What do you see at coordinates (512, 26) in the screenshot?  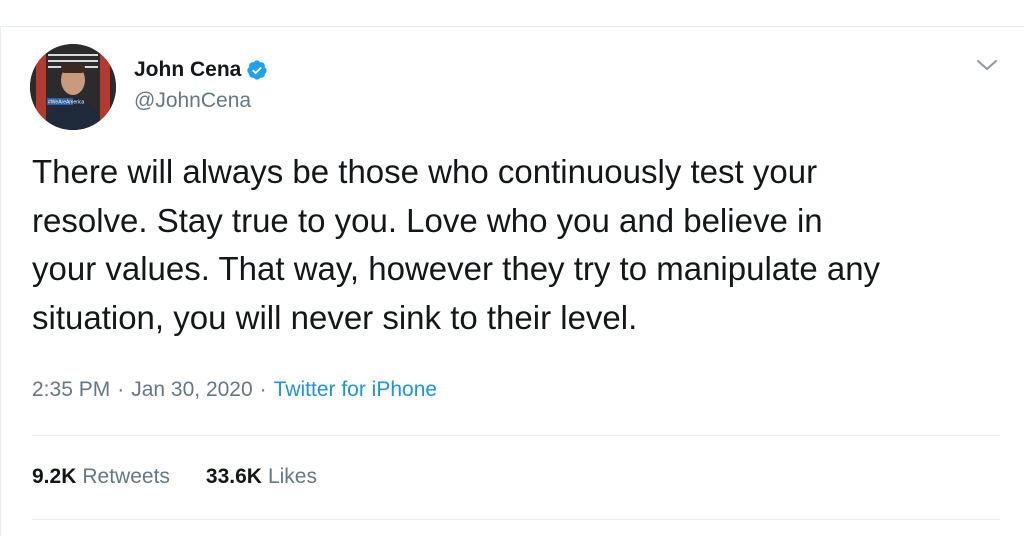 I see `top-divider` at bounding box center [512, 26].